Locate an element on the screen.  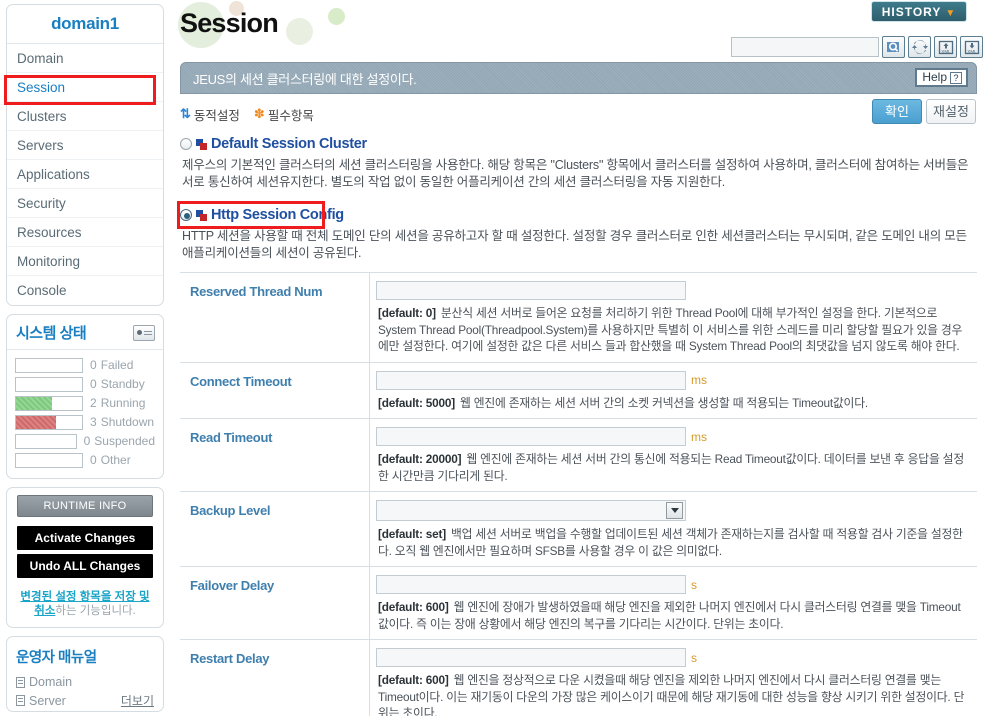
undo-all-changes-button: Undo ALL Changes is located at coordinates (85, 566).